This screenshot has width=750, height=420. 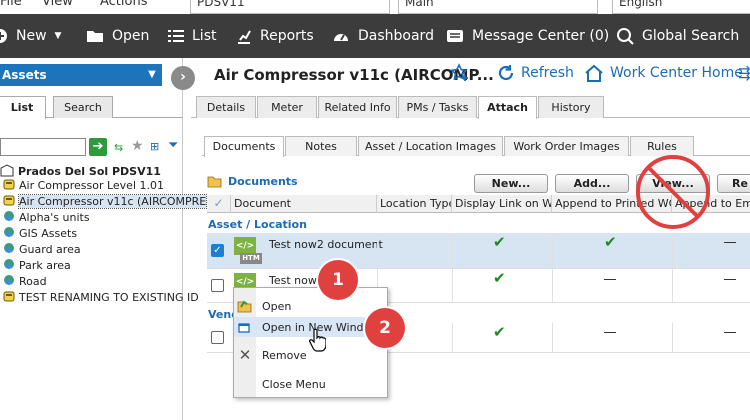 I want to click on nav-new: New ▼, so click(x=30, y=36).